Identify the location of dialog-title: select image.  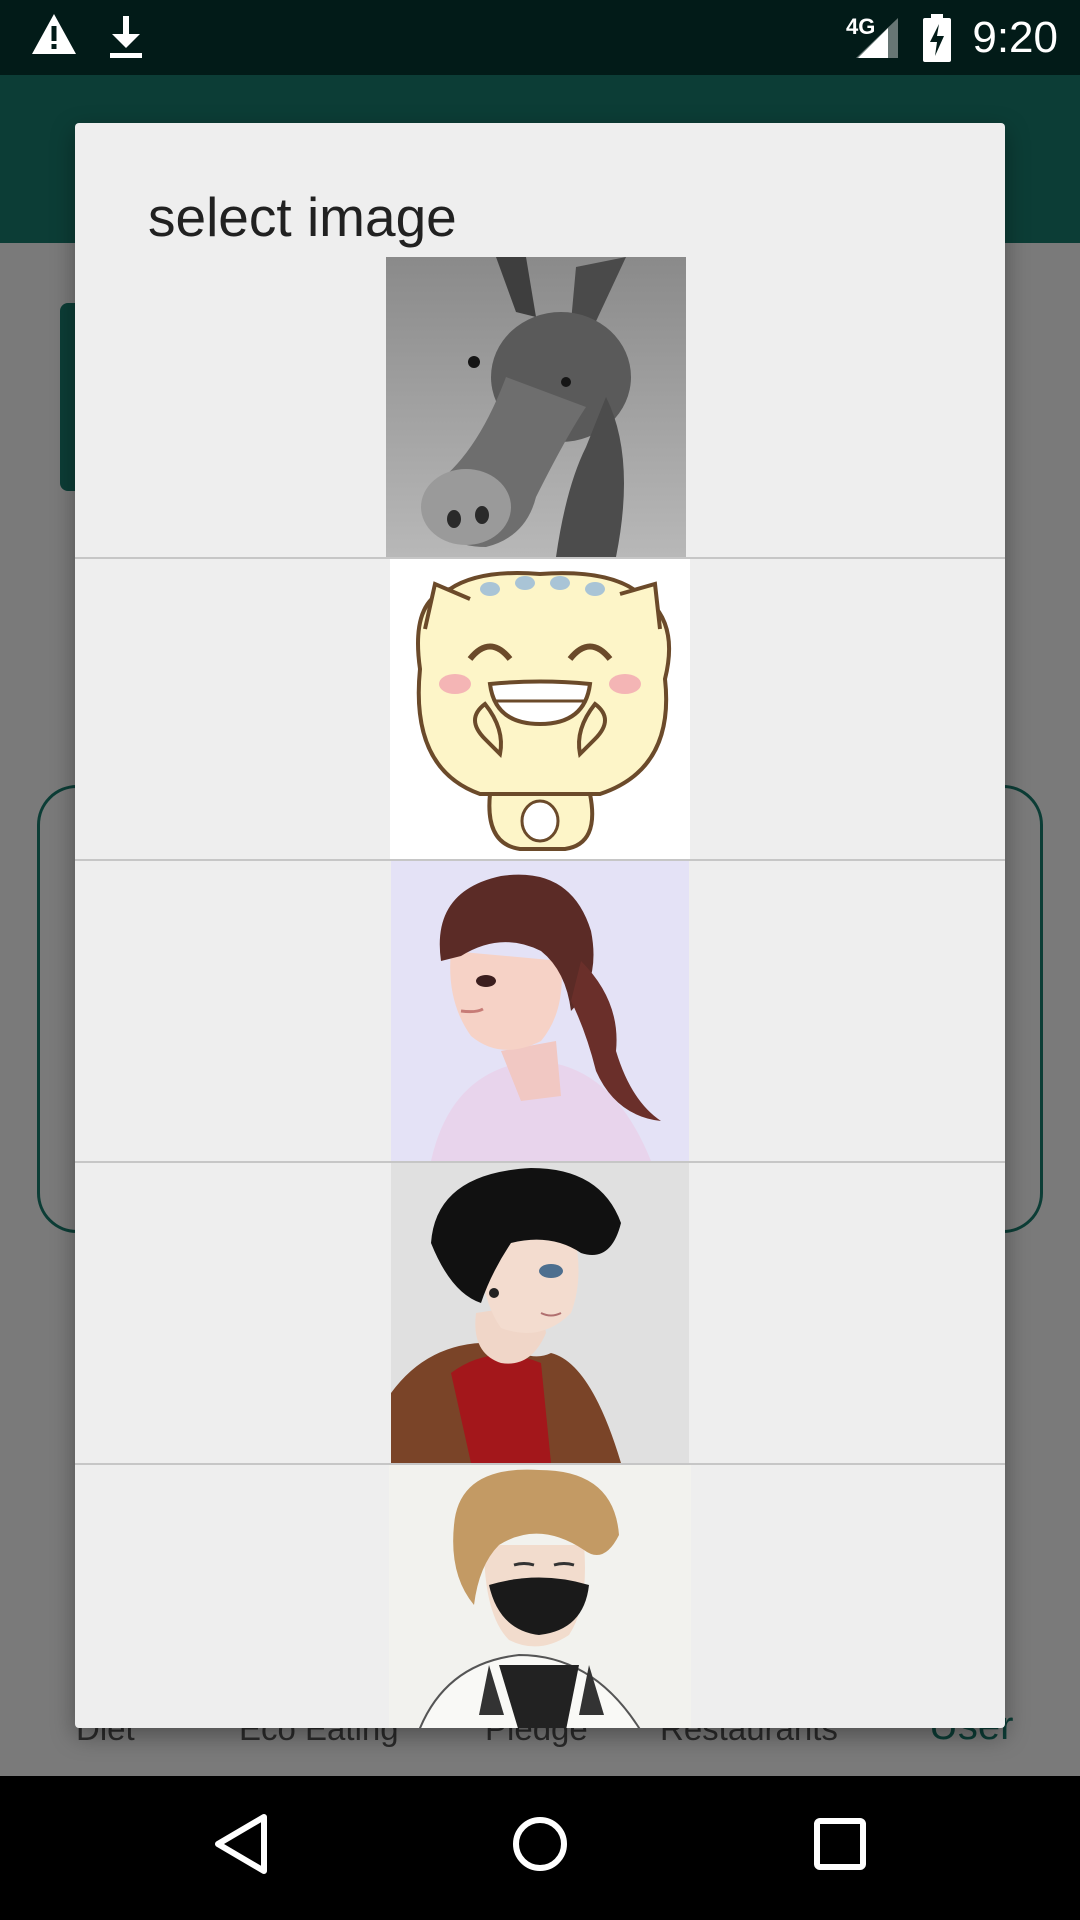
(302, 217).